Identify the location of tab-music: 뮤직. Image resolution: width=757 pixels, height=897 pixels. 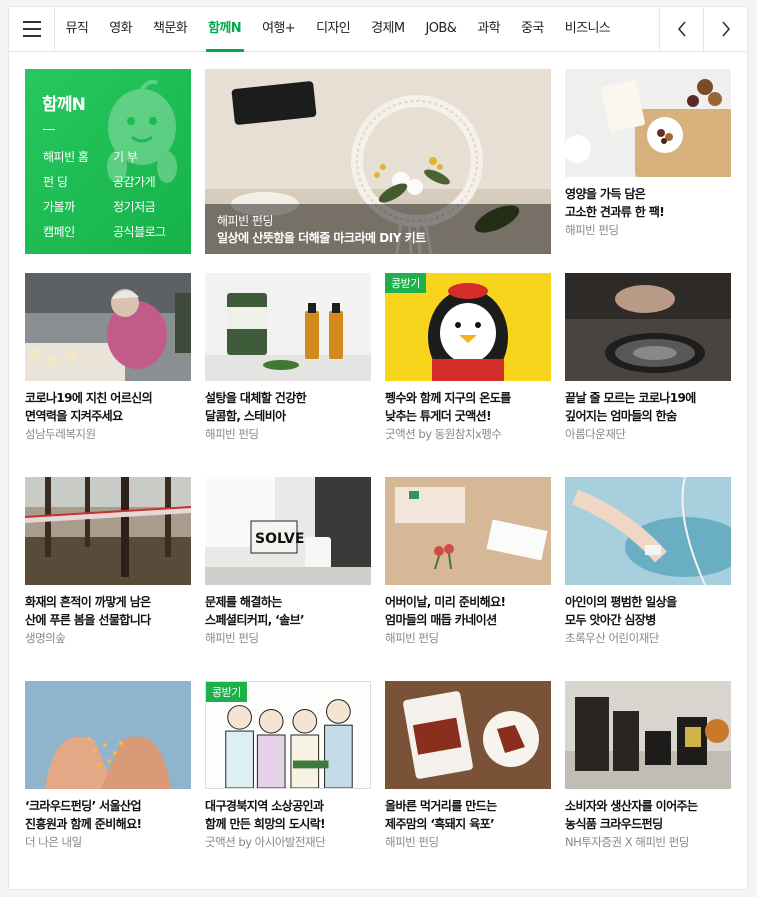
(77, 29).